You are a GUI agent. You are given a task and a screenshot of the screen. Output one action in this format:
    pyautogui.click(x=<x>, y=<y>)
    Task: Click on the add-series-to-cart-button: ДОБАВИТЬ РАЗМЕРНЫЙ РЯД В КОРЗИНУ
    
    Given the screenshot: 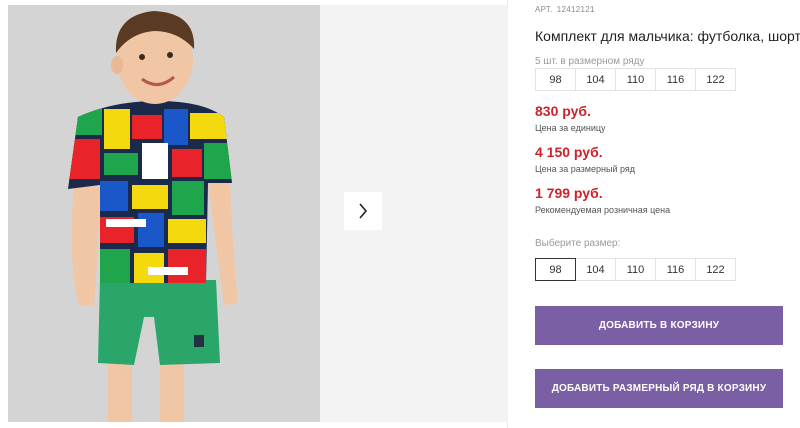 What is the action you would take?
    pyautogui.click(x=659, y=388)
    